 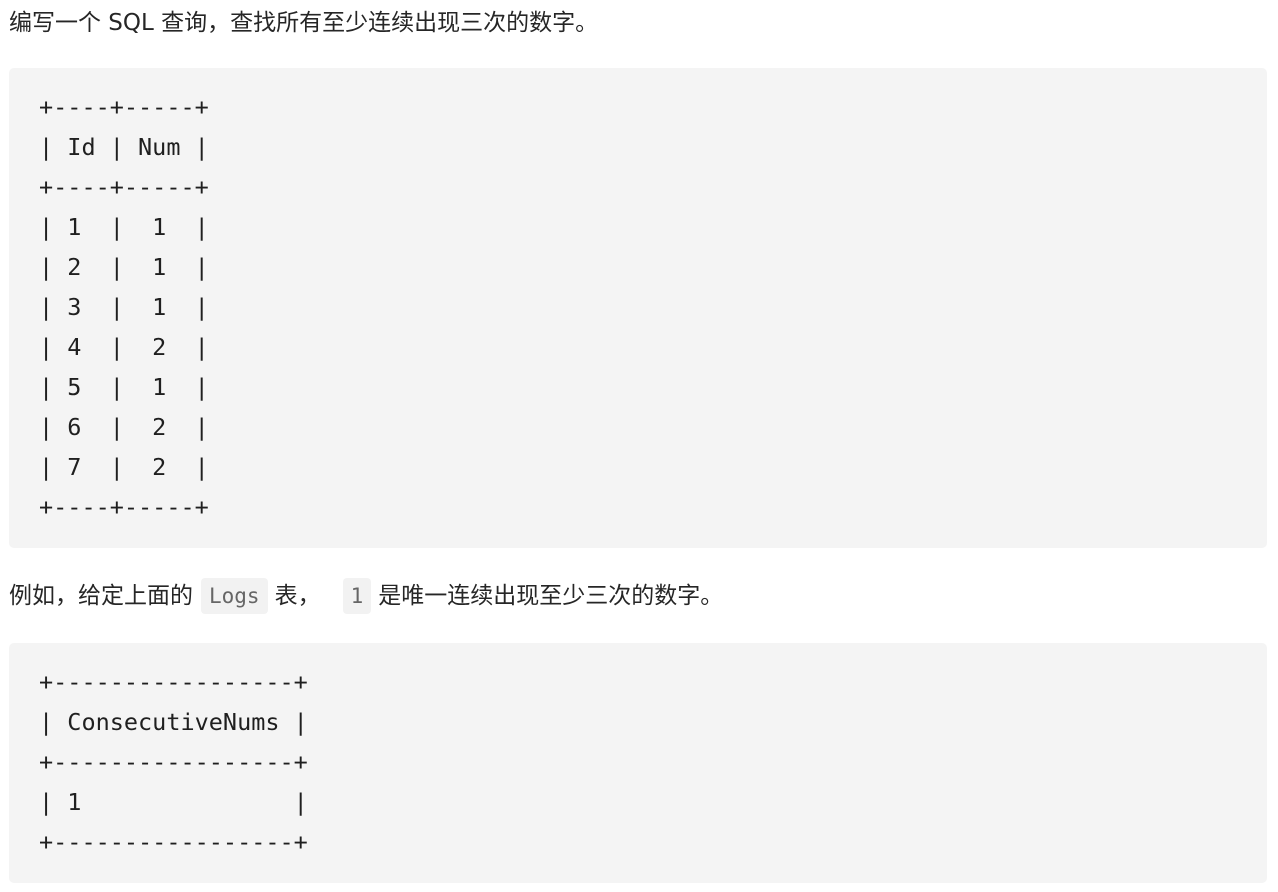 I want to click on code-line: | ConsecutiveNums |, so click(x=173, y=722).